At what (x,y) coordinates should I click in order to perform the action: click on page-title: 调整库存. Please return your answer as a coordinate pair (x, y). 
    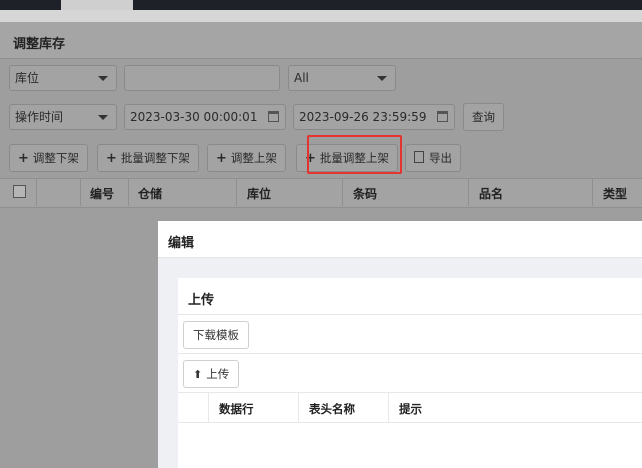
    Looking at the image, I should click on (39, 44).